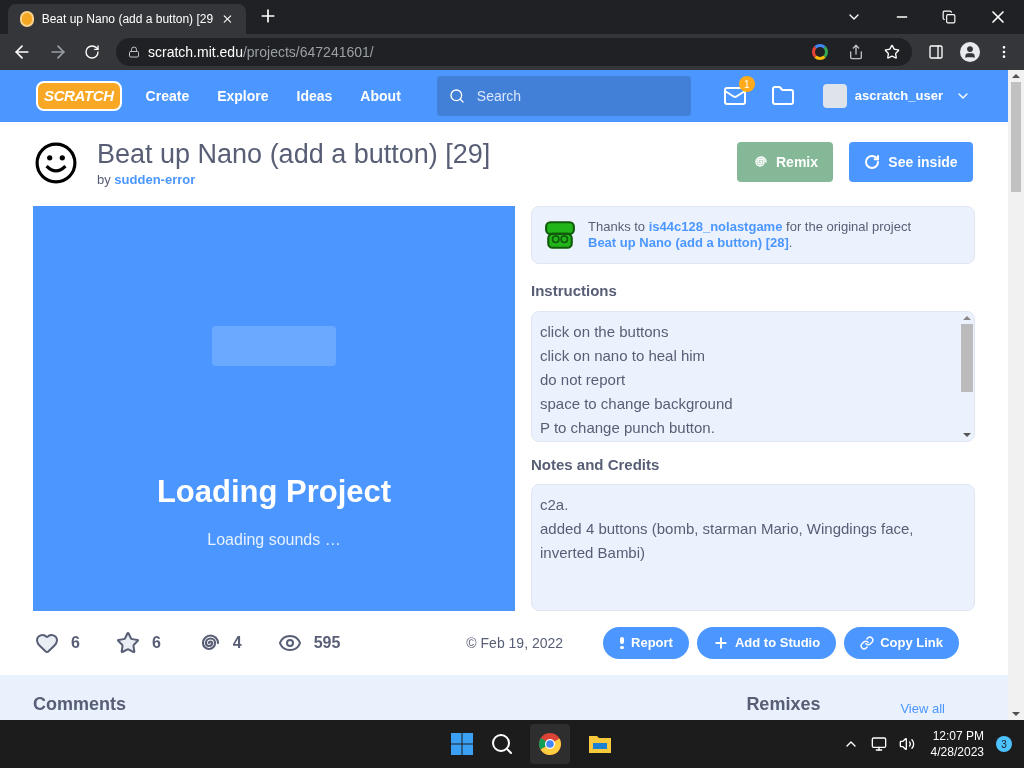 The height and width of the screenshot is (768, 1024). I want to click on stat-count: 4, so click(237, 643).